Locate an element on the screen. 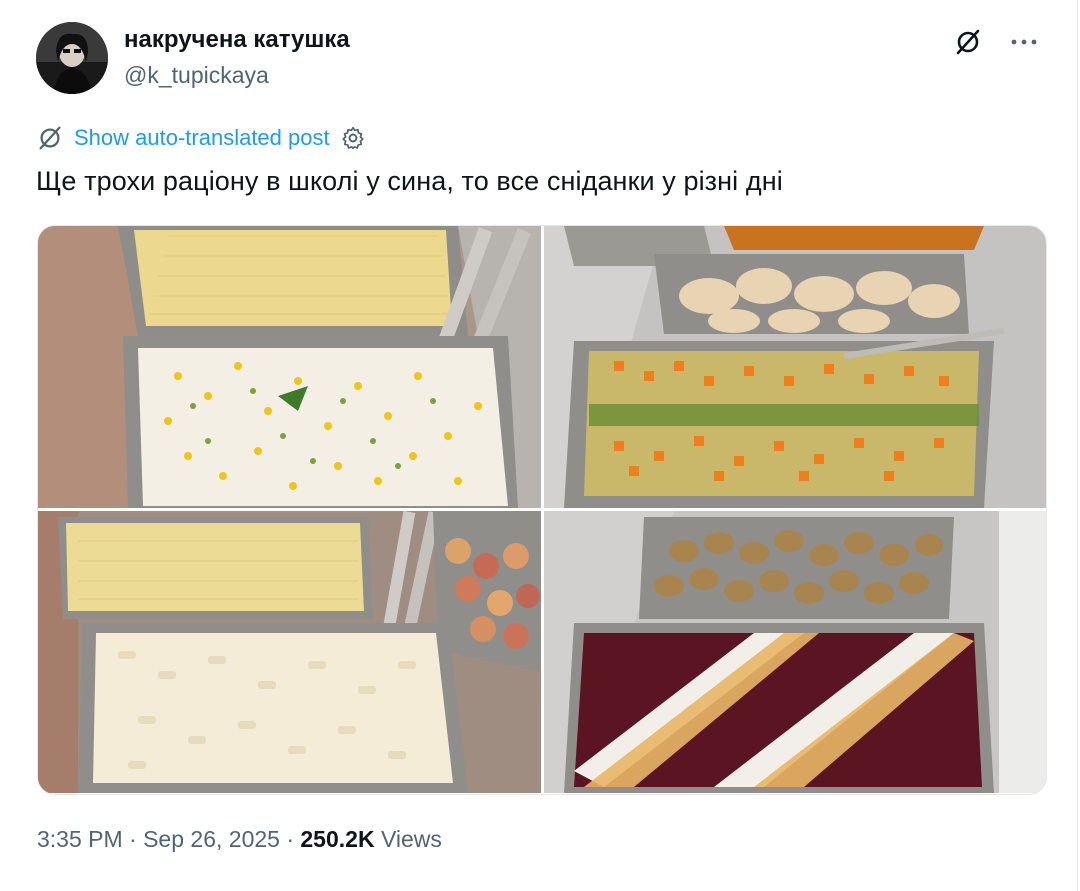 This screenshot has height=891, width=1080. more-dots-icon is located at coordinates (1024, 42).